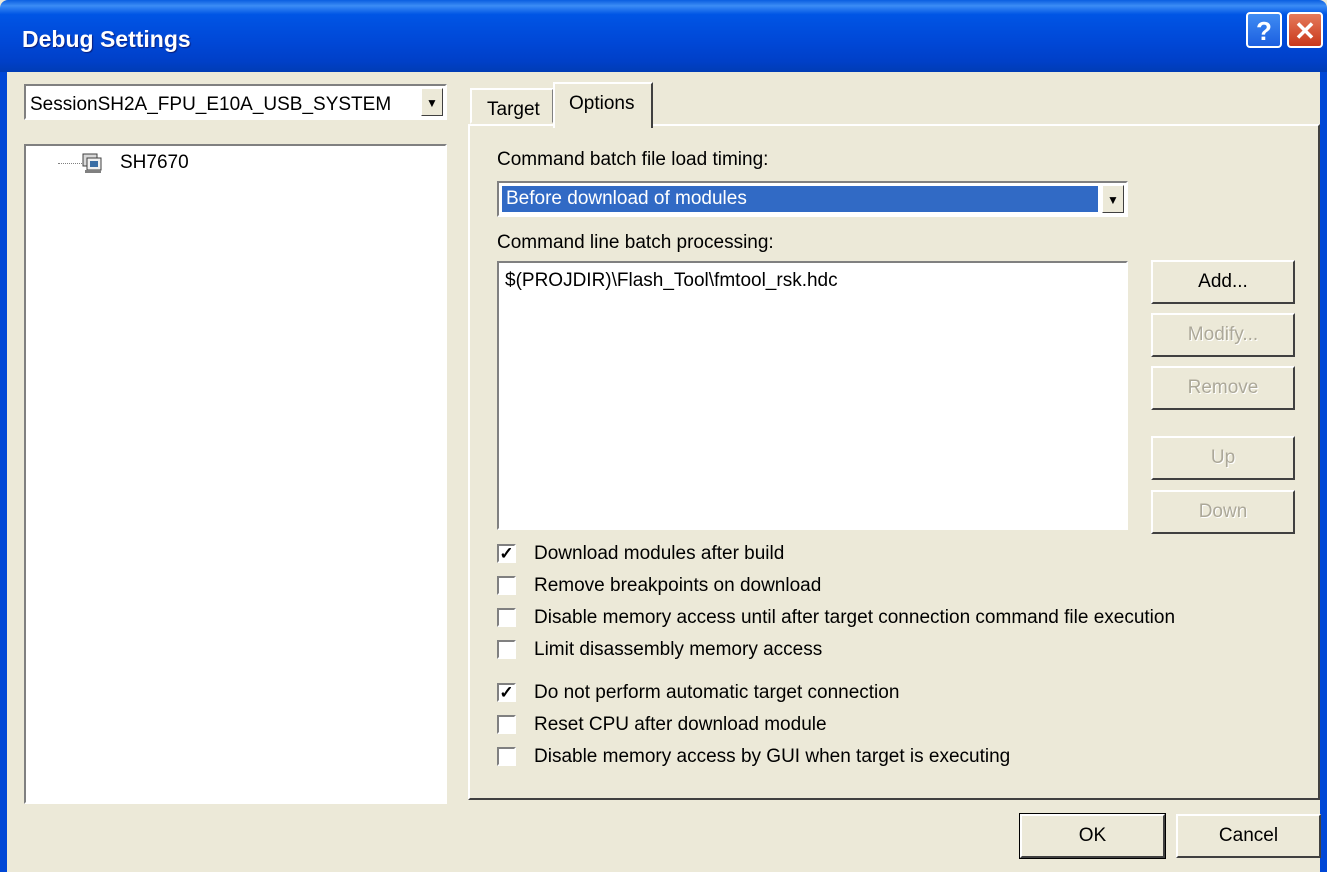  Describe the element at coordinates (154, 163) in the screenshot. I see `tree-item-sh7670: SH7670` at that location.